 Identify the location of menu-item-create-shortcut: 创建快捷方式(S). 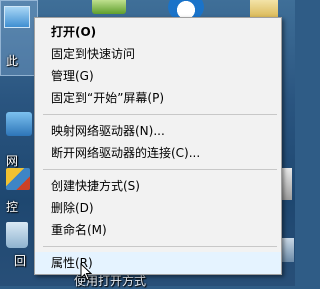
(158, 186).